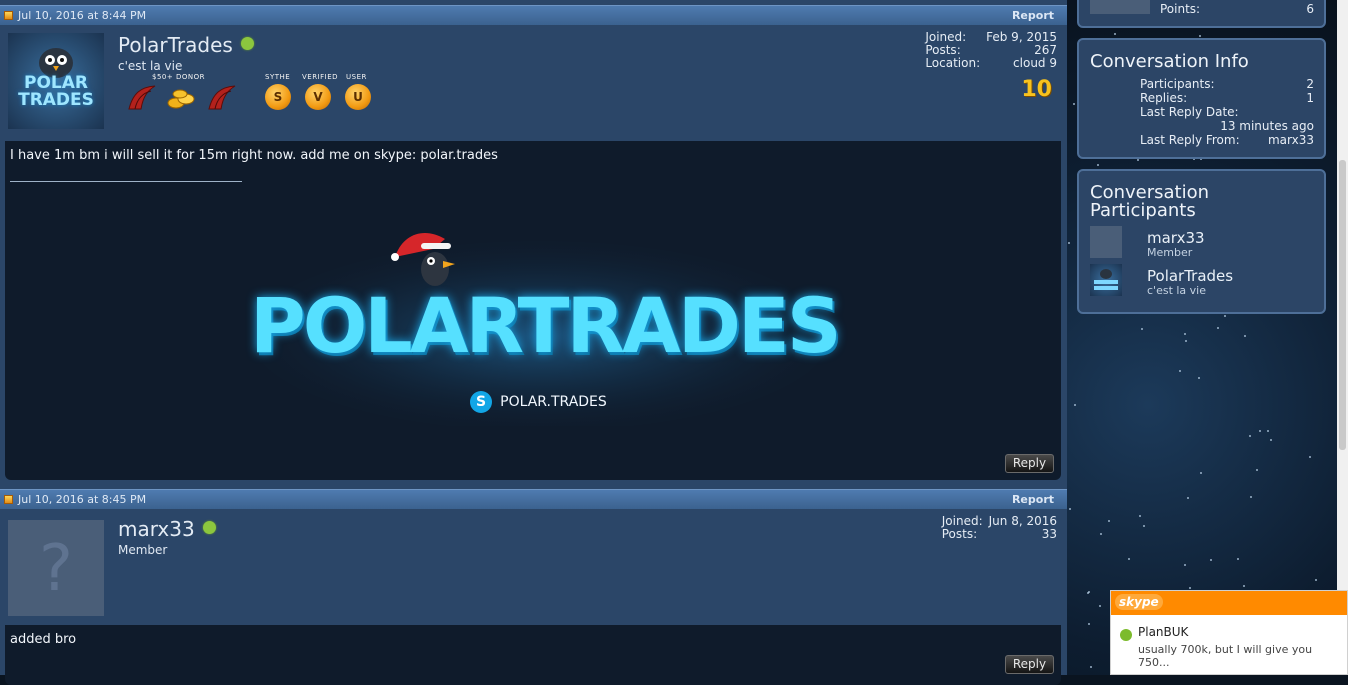 The height and width of the screenshot is (685, 1348). What do you see at coordinates (318, 97) in the screenshot?
I see `verified-coin-icon: V` at bounding box center [318, 97].